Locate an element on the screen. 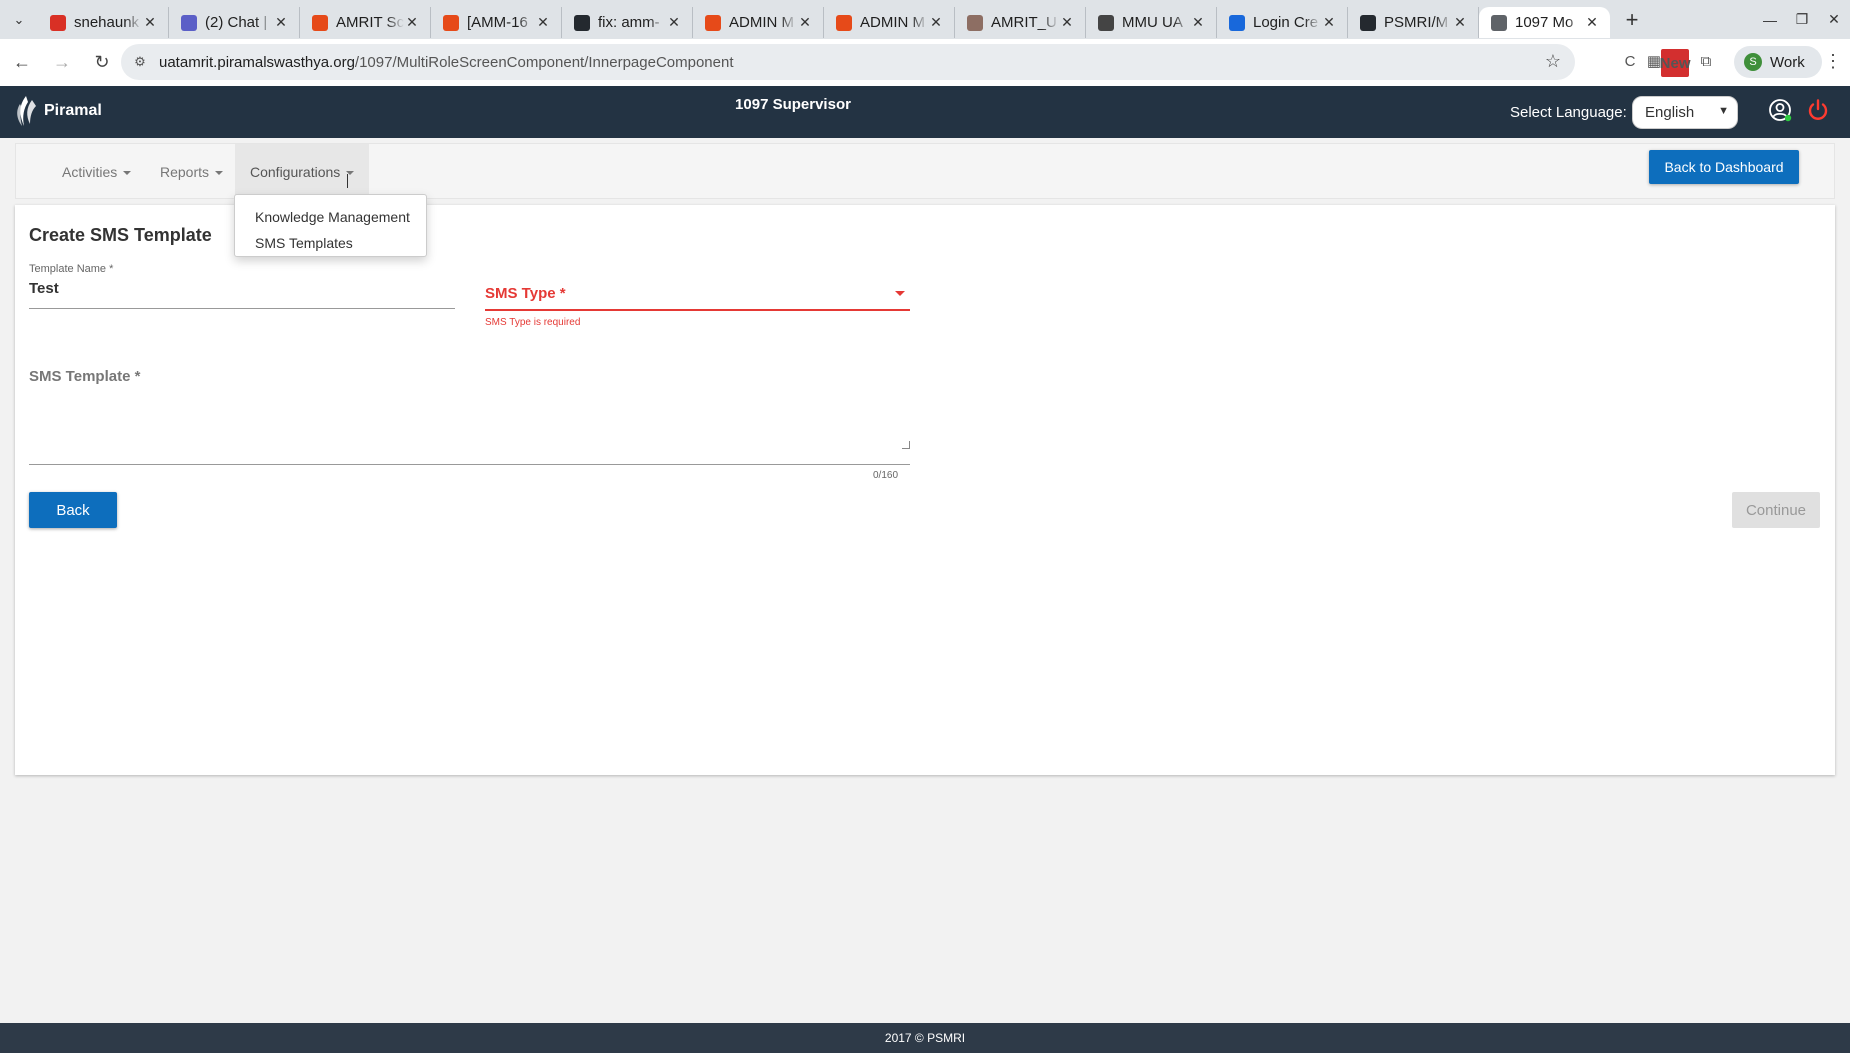 The width and height of the screenshot is (1850, 1053). browser-tab-title: (2) Chat | is located at coordinates (236, 22).